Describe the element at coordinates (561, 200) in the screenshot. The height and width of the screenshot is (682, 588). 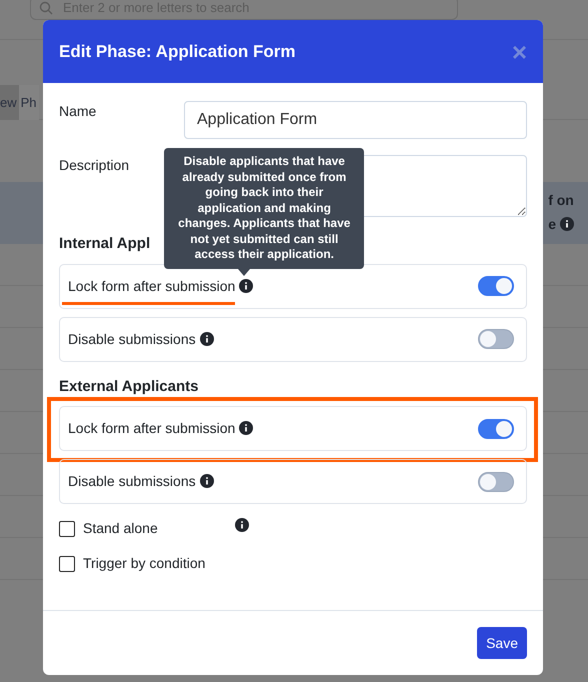
I see `column-heading: f on` at that location.